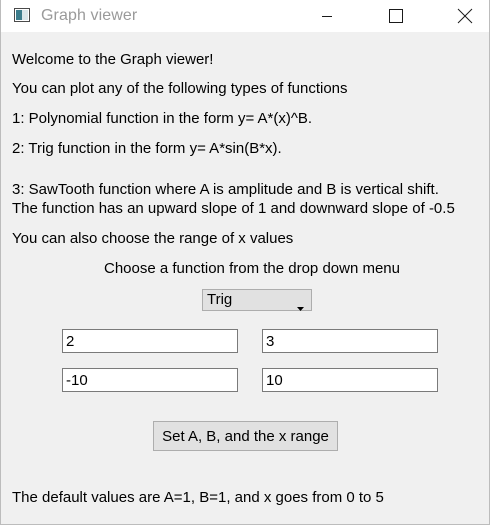  I want to click on minimize-icon, so click(327, 16).